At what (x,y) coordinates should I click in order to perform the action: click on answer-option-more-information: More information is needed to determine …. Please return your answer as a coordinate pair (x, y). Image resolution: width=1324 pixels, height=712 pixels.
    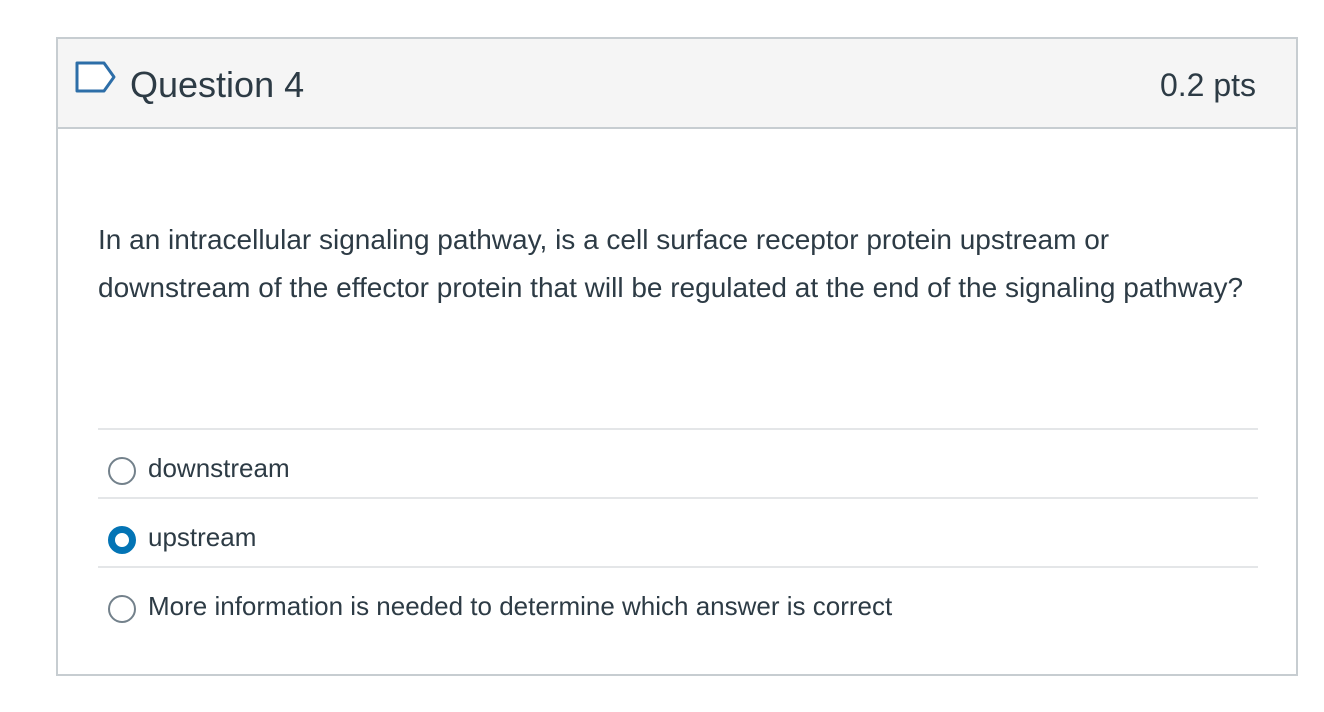
    Looking at the image, I should click on (678, 600).